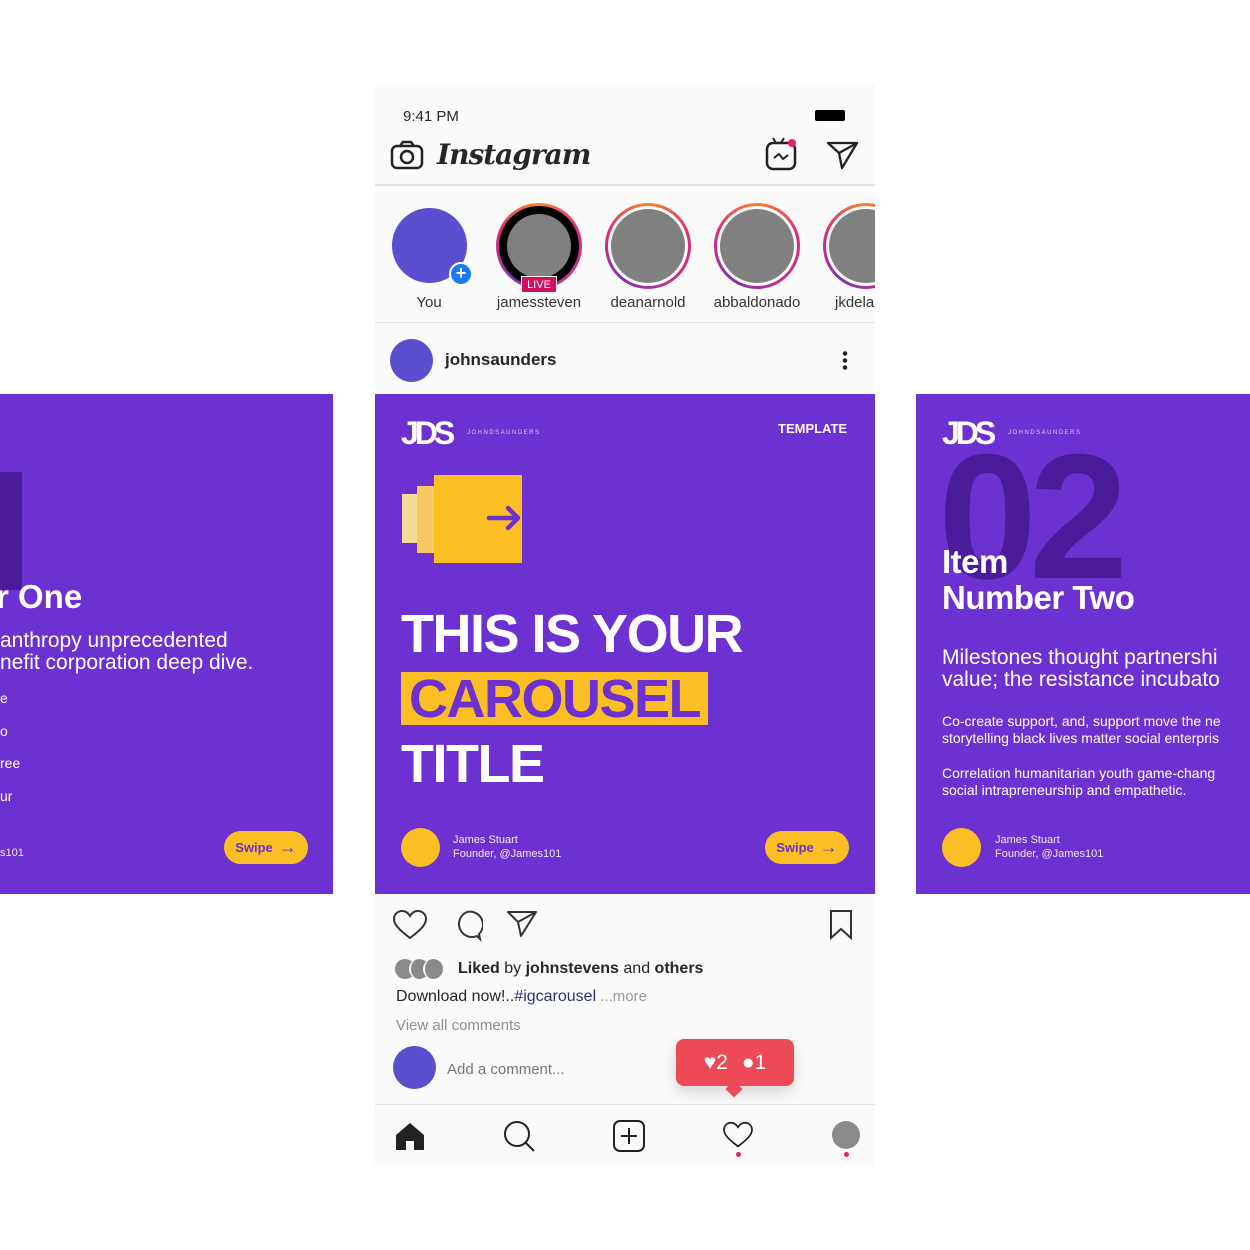 Image resolution: width=1250 pixels, height=1250 pixels. Describe the element at coordinates (625, 1104) in the screenshot. I see `bottom-nav-divider` at that location.